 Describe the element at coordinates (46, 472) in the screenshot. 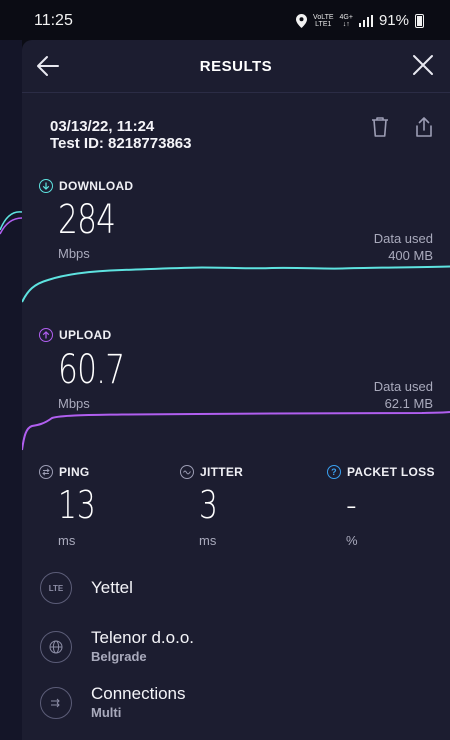

I see `ping-icon` at that location.